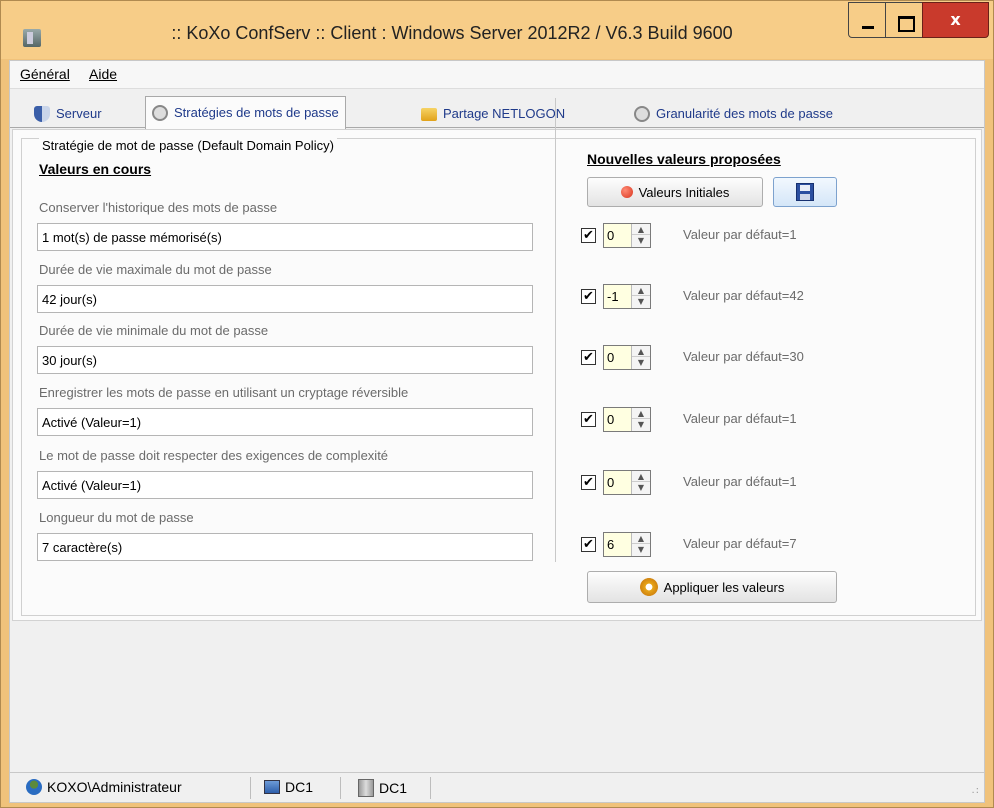 This screenshot has height=808, width=994. I want to click on default-value-label: Valeur par défaut=42, so click(743, 295).